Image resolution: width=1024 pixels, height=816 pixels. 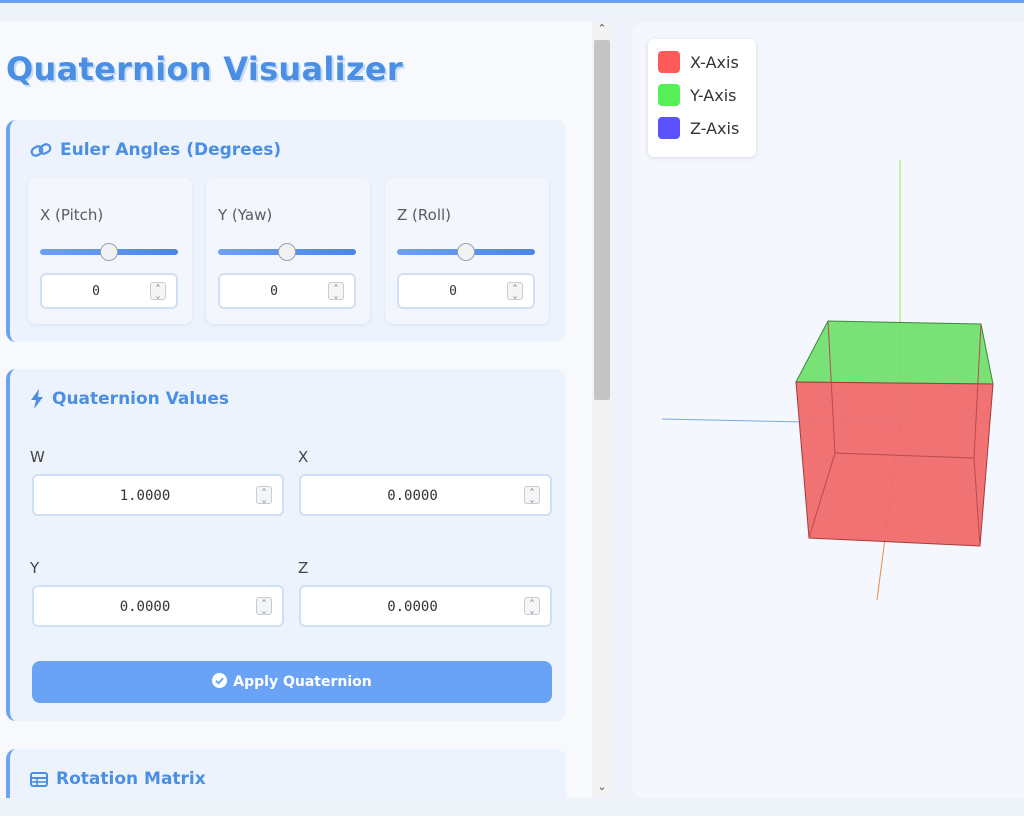 What do you see at coordinates (131, 779) in the screenshot?
I see `matrix-header-label: Rotation Matrix` at bounding box center [131, 779].